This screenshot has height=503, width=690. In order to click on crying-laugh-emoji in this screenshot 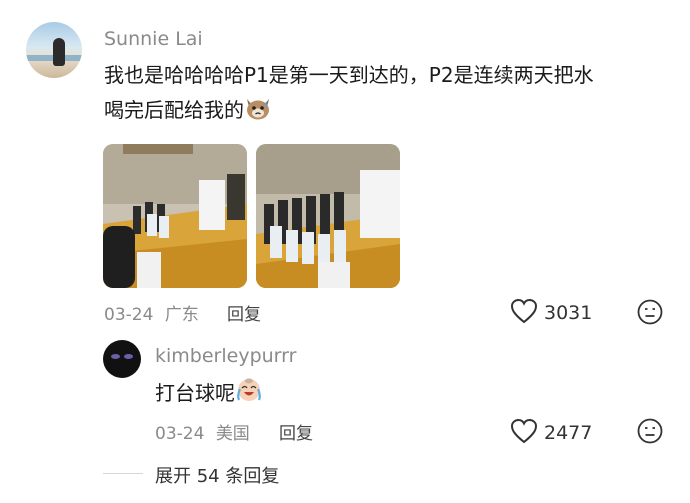, I will do `click(249, 395)`.